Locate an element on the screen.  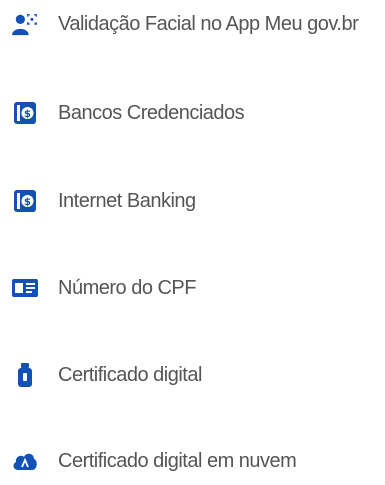
option-label: Número do CPF is located at coordinates (127, 287).